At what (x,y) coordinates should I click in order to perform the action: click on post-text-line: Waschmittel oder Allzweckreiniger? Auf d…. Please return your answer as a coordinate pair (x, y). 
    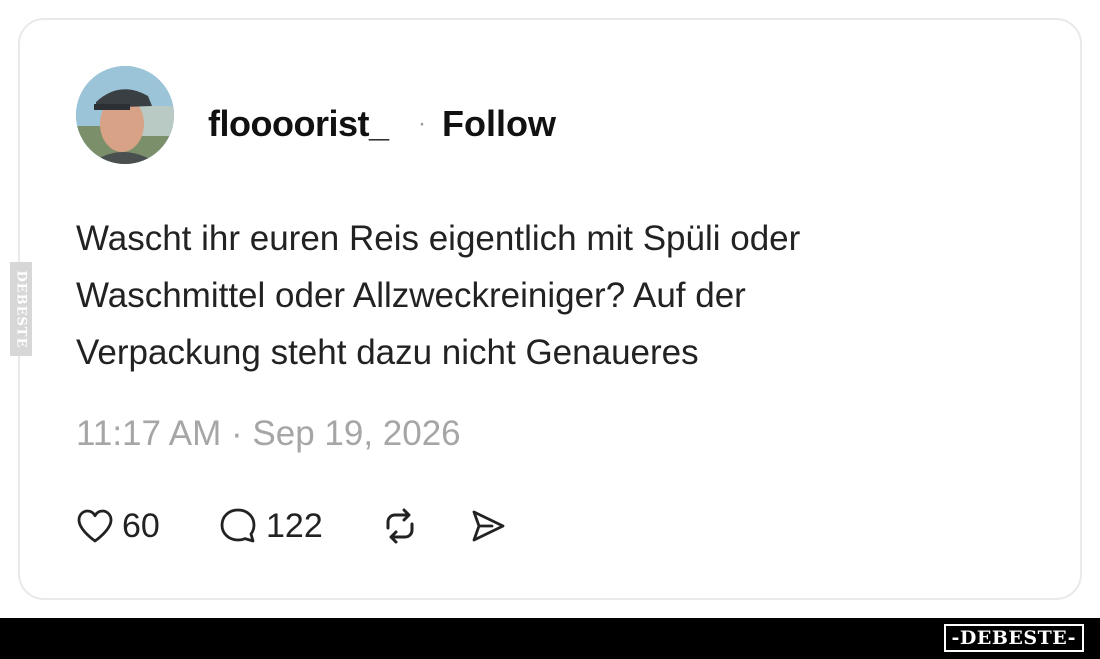
    Looking at the image, I should click on (411, 295).